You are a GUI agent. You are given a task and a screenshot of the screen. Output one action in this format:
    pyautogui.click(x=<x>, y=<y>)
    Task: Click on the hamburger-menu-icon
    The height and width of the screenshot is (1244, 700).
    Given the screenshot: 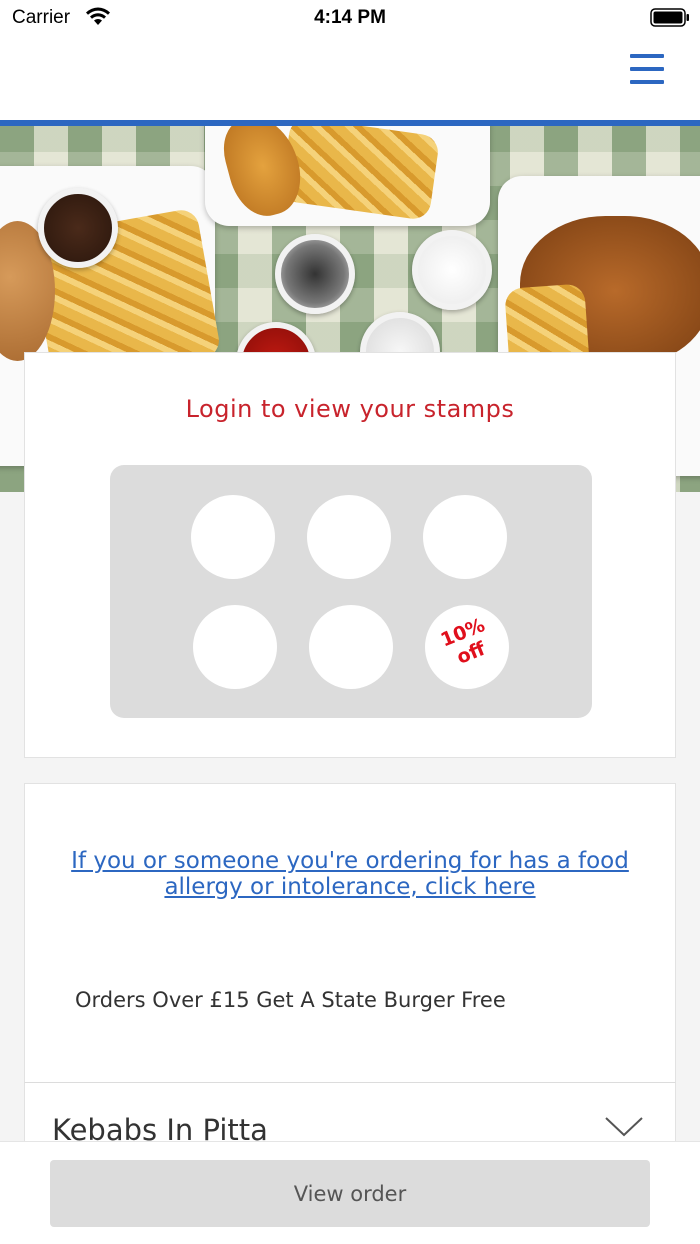 What is the action you would take?
    pyautogui.click(x=648, y=71)
    